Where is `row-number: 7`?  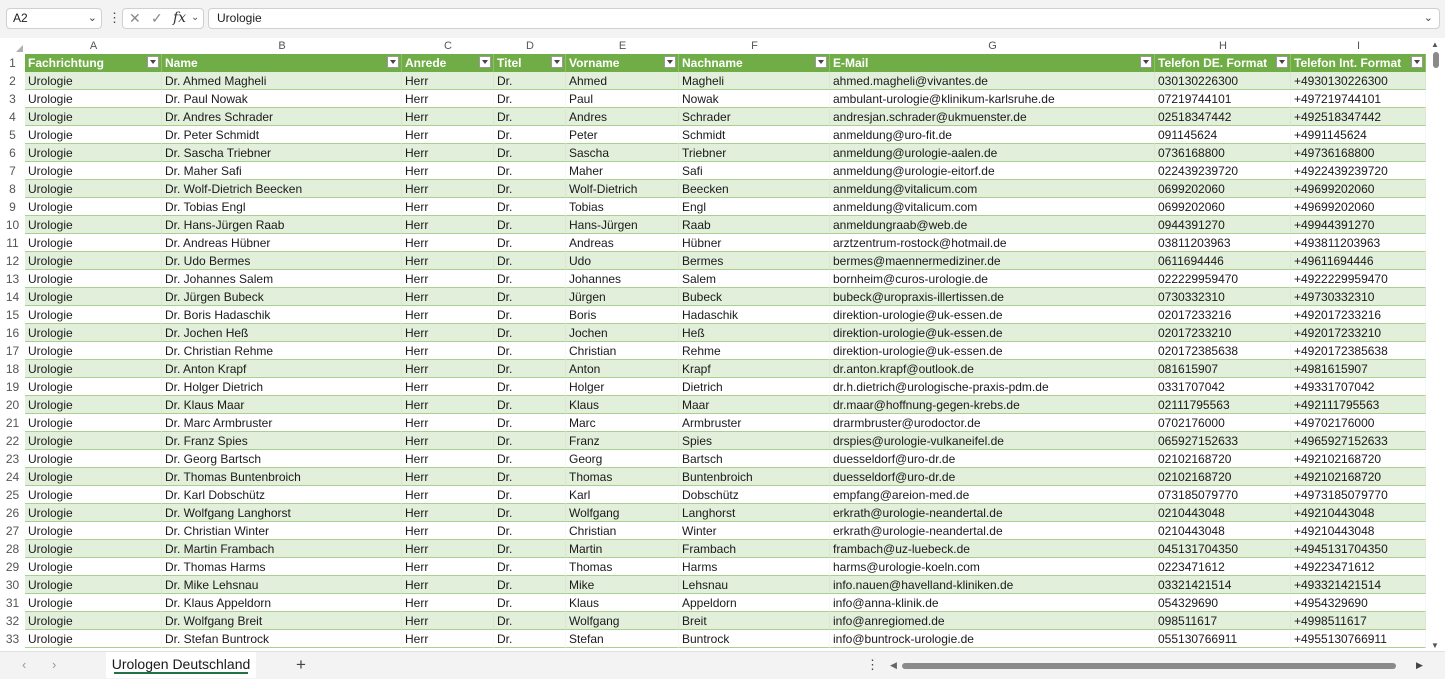 row-number: 7 is located at coordinates (12, 171).